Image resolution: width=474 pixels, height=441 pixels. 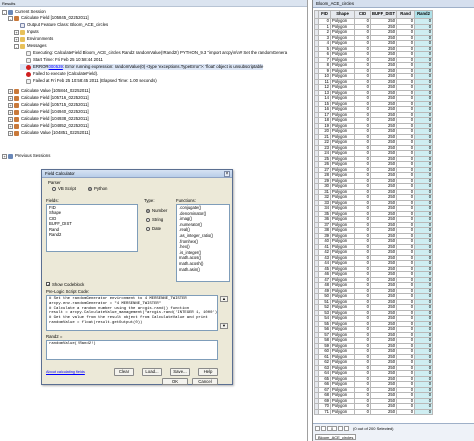 What do you see at coordinates (224, 326) in the screenshot?
I see `code-down-button: ▼` at bounding box center [224, 326].